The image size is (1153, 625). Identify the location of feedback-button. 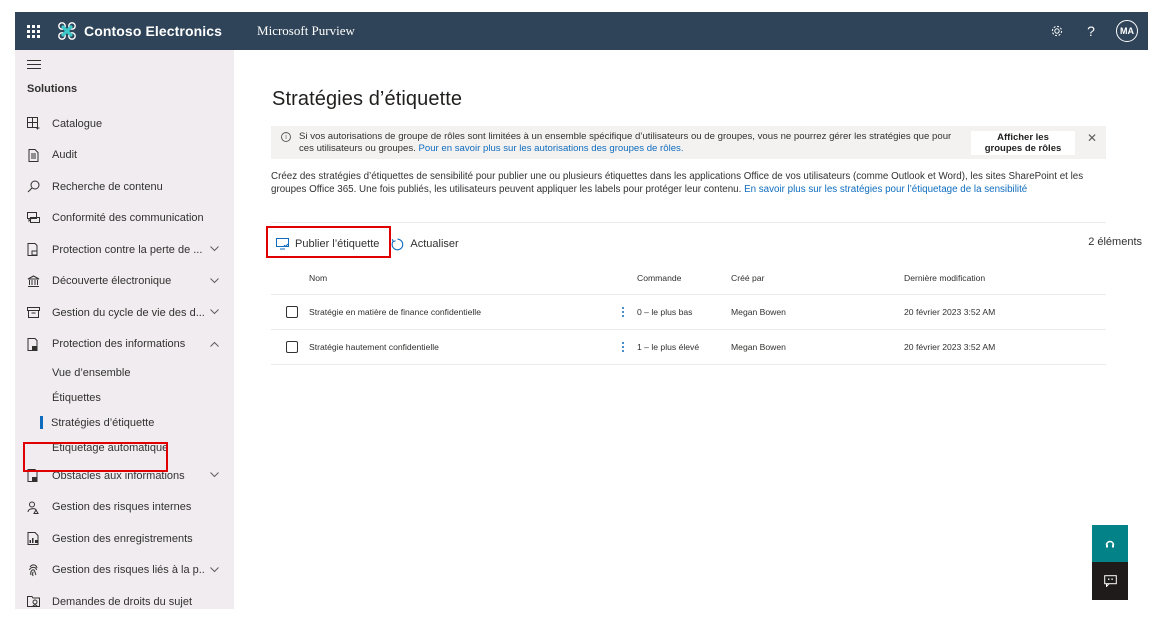
(1110, 581).